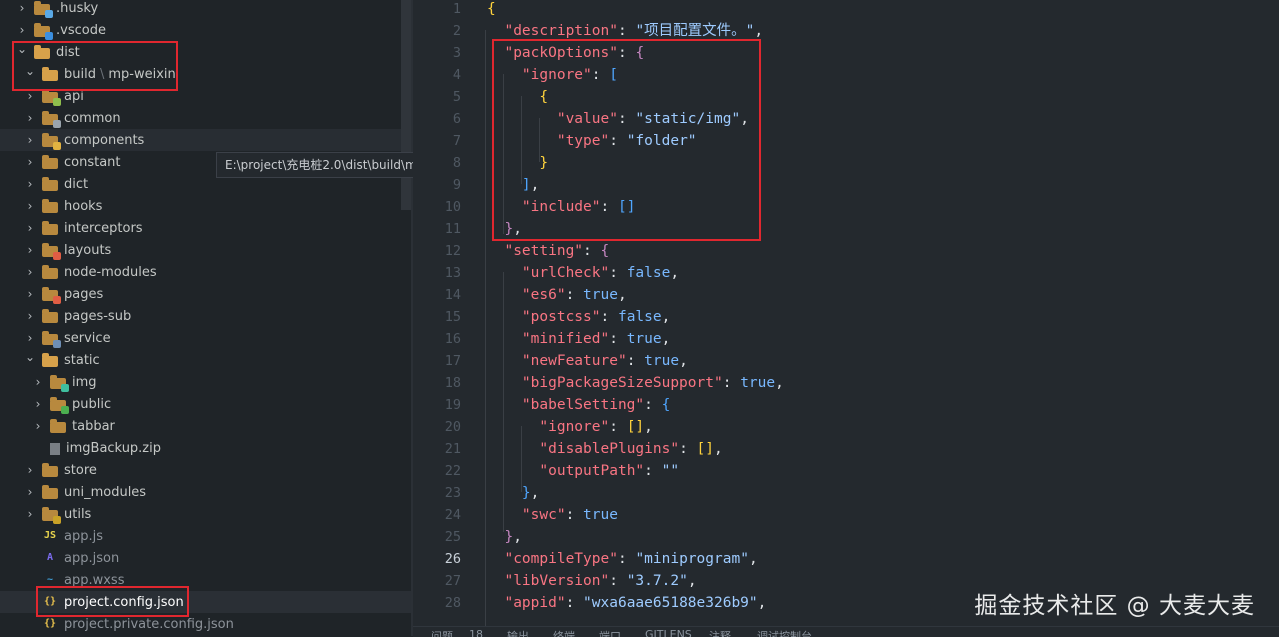  Describe the element at coordinates (846, 141) in the screenshot. I see `code-line: 7 "type": "folder"` at that location.